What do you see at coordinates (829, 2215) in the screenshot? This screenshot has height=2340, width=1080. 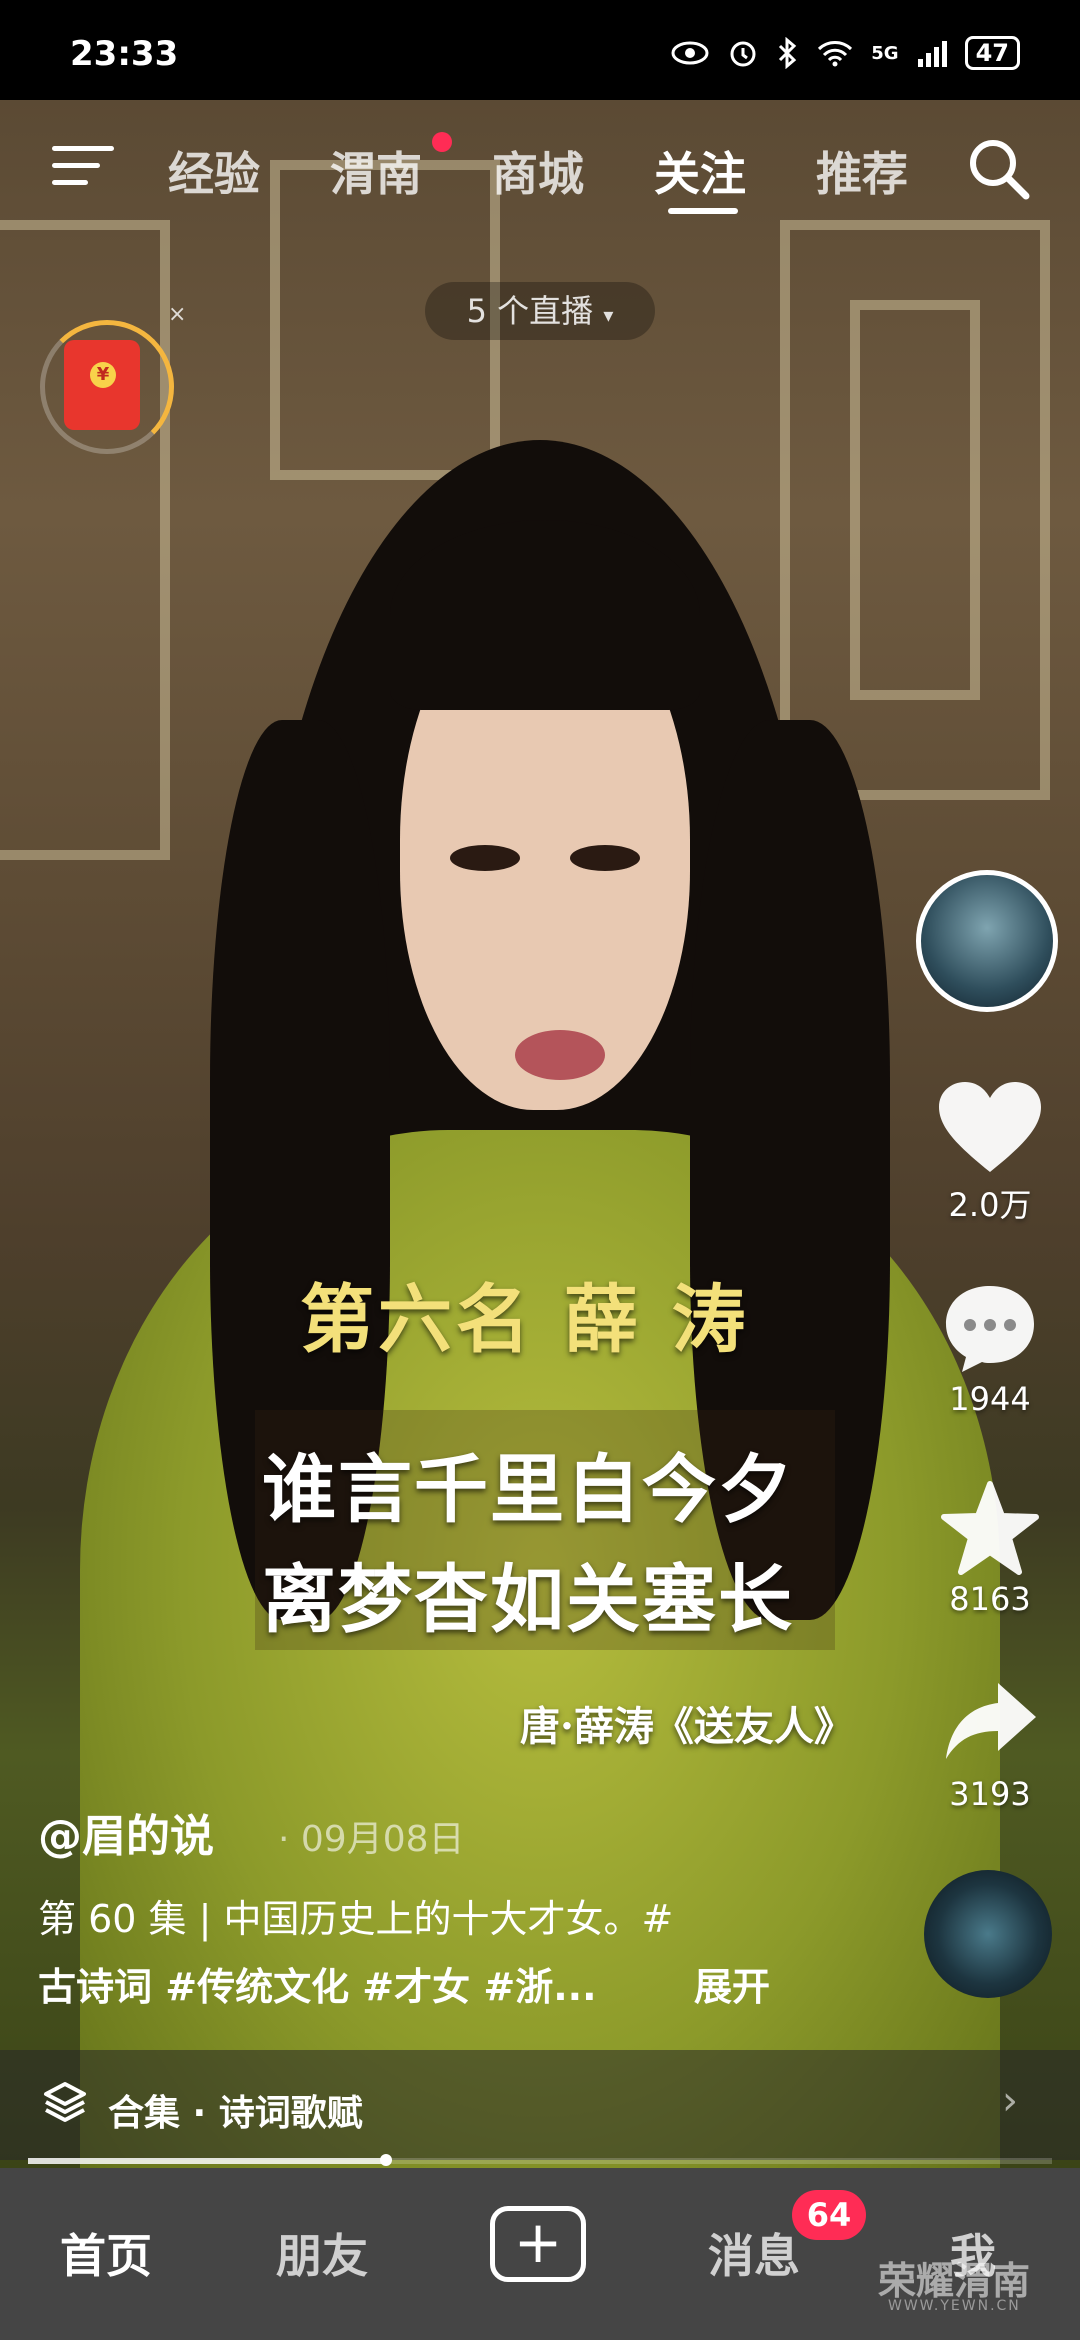 I see `messages-badge: 64` at bounding box center [829, 2215].